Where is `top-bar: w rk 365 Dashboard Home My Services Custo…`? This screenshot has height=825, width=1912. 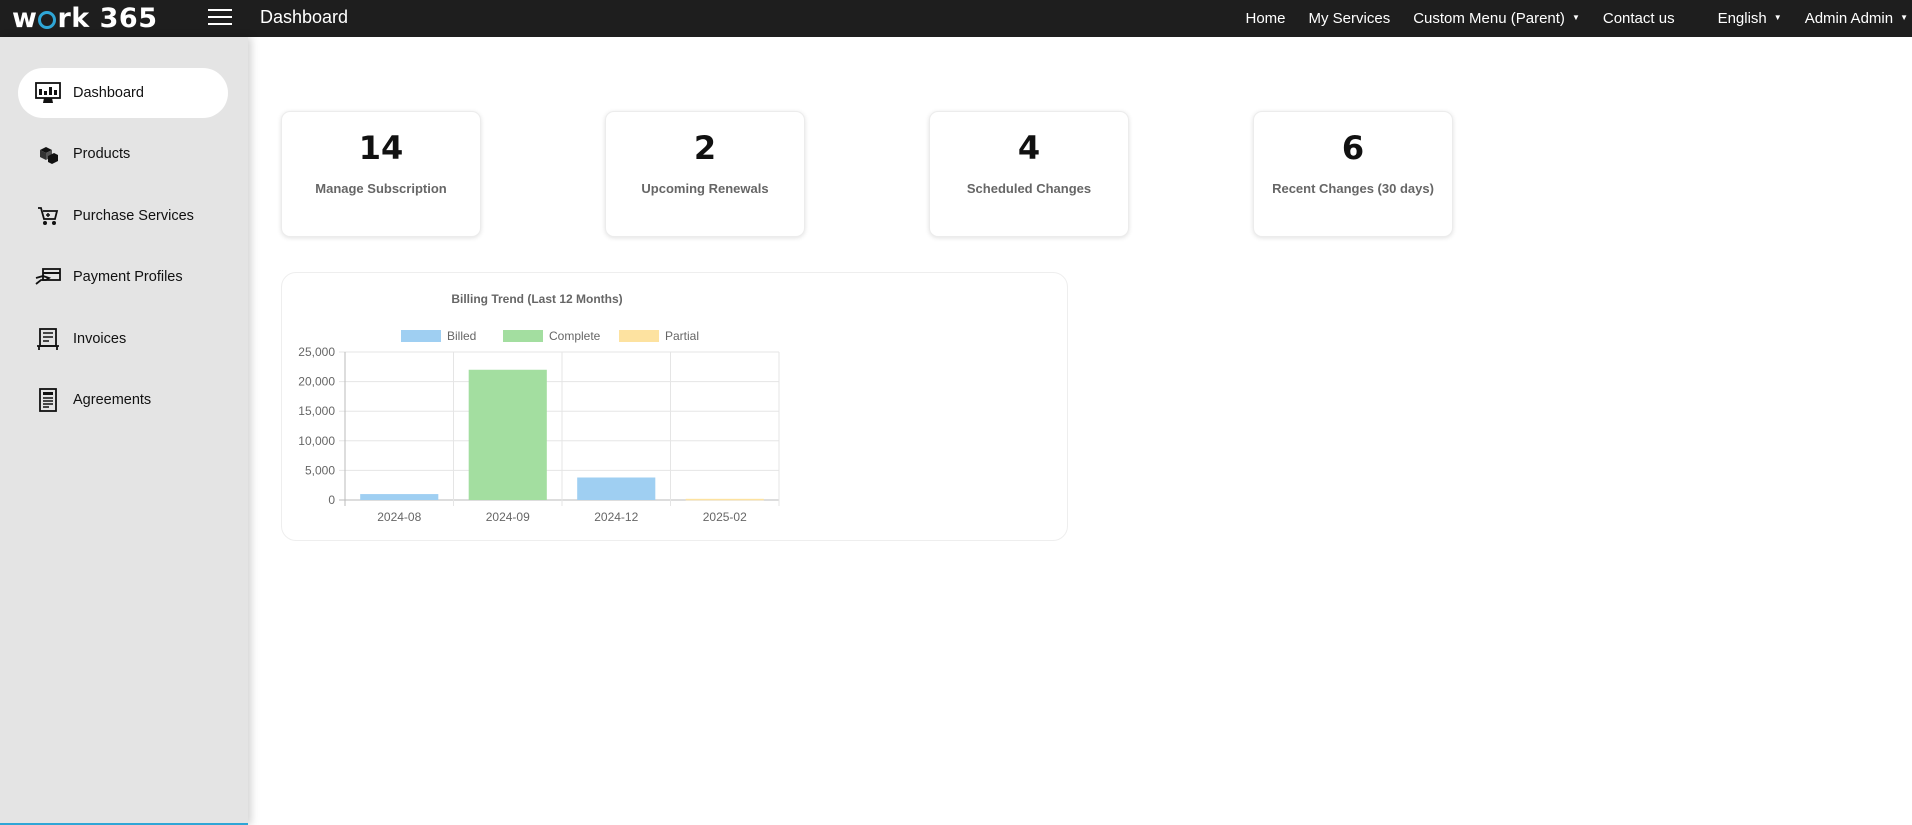
top-bar: w rk 365 Dashboard Home My Services Custo… is located at coordinates (956, 18).